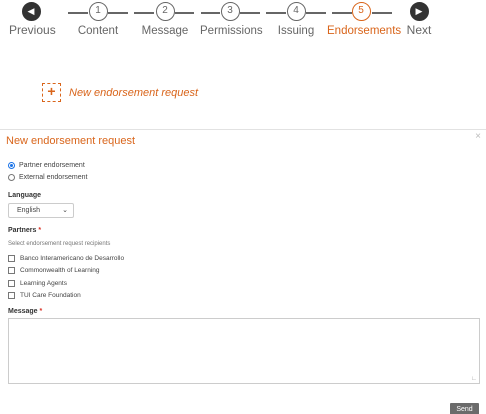 The height and width of the screenshot is (414, 486). I want to click on resize-handle-icon: ∟, so click(474, 379).